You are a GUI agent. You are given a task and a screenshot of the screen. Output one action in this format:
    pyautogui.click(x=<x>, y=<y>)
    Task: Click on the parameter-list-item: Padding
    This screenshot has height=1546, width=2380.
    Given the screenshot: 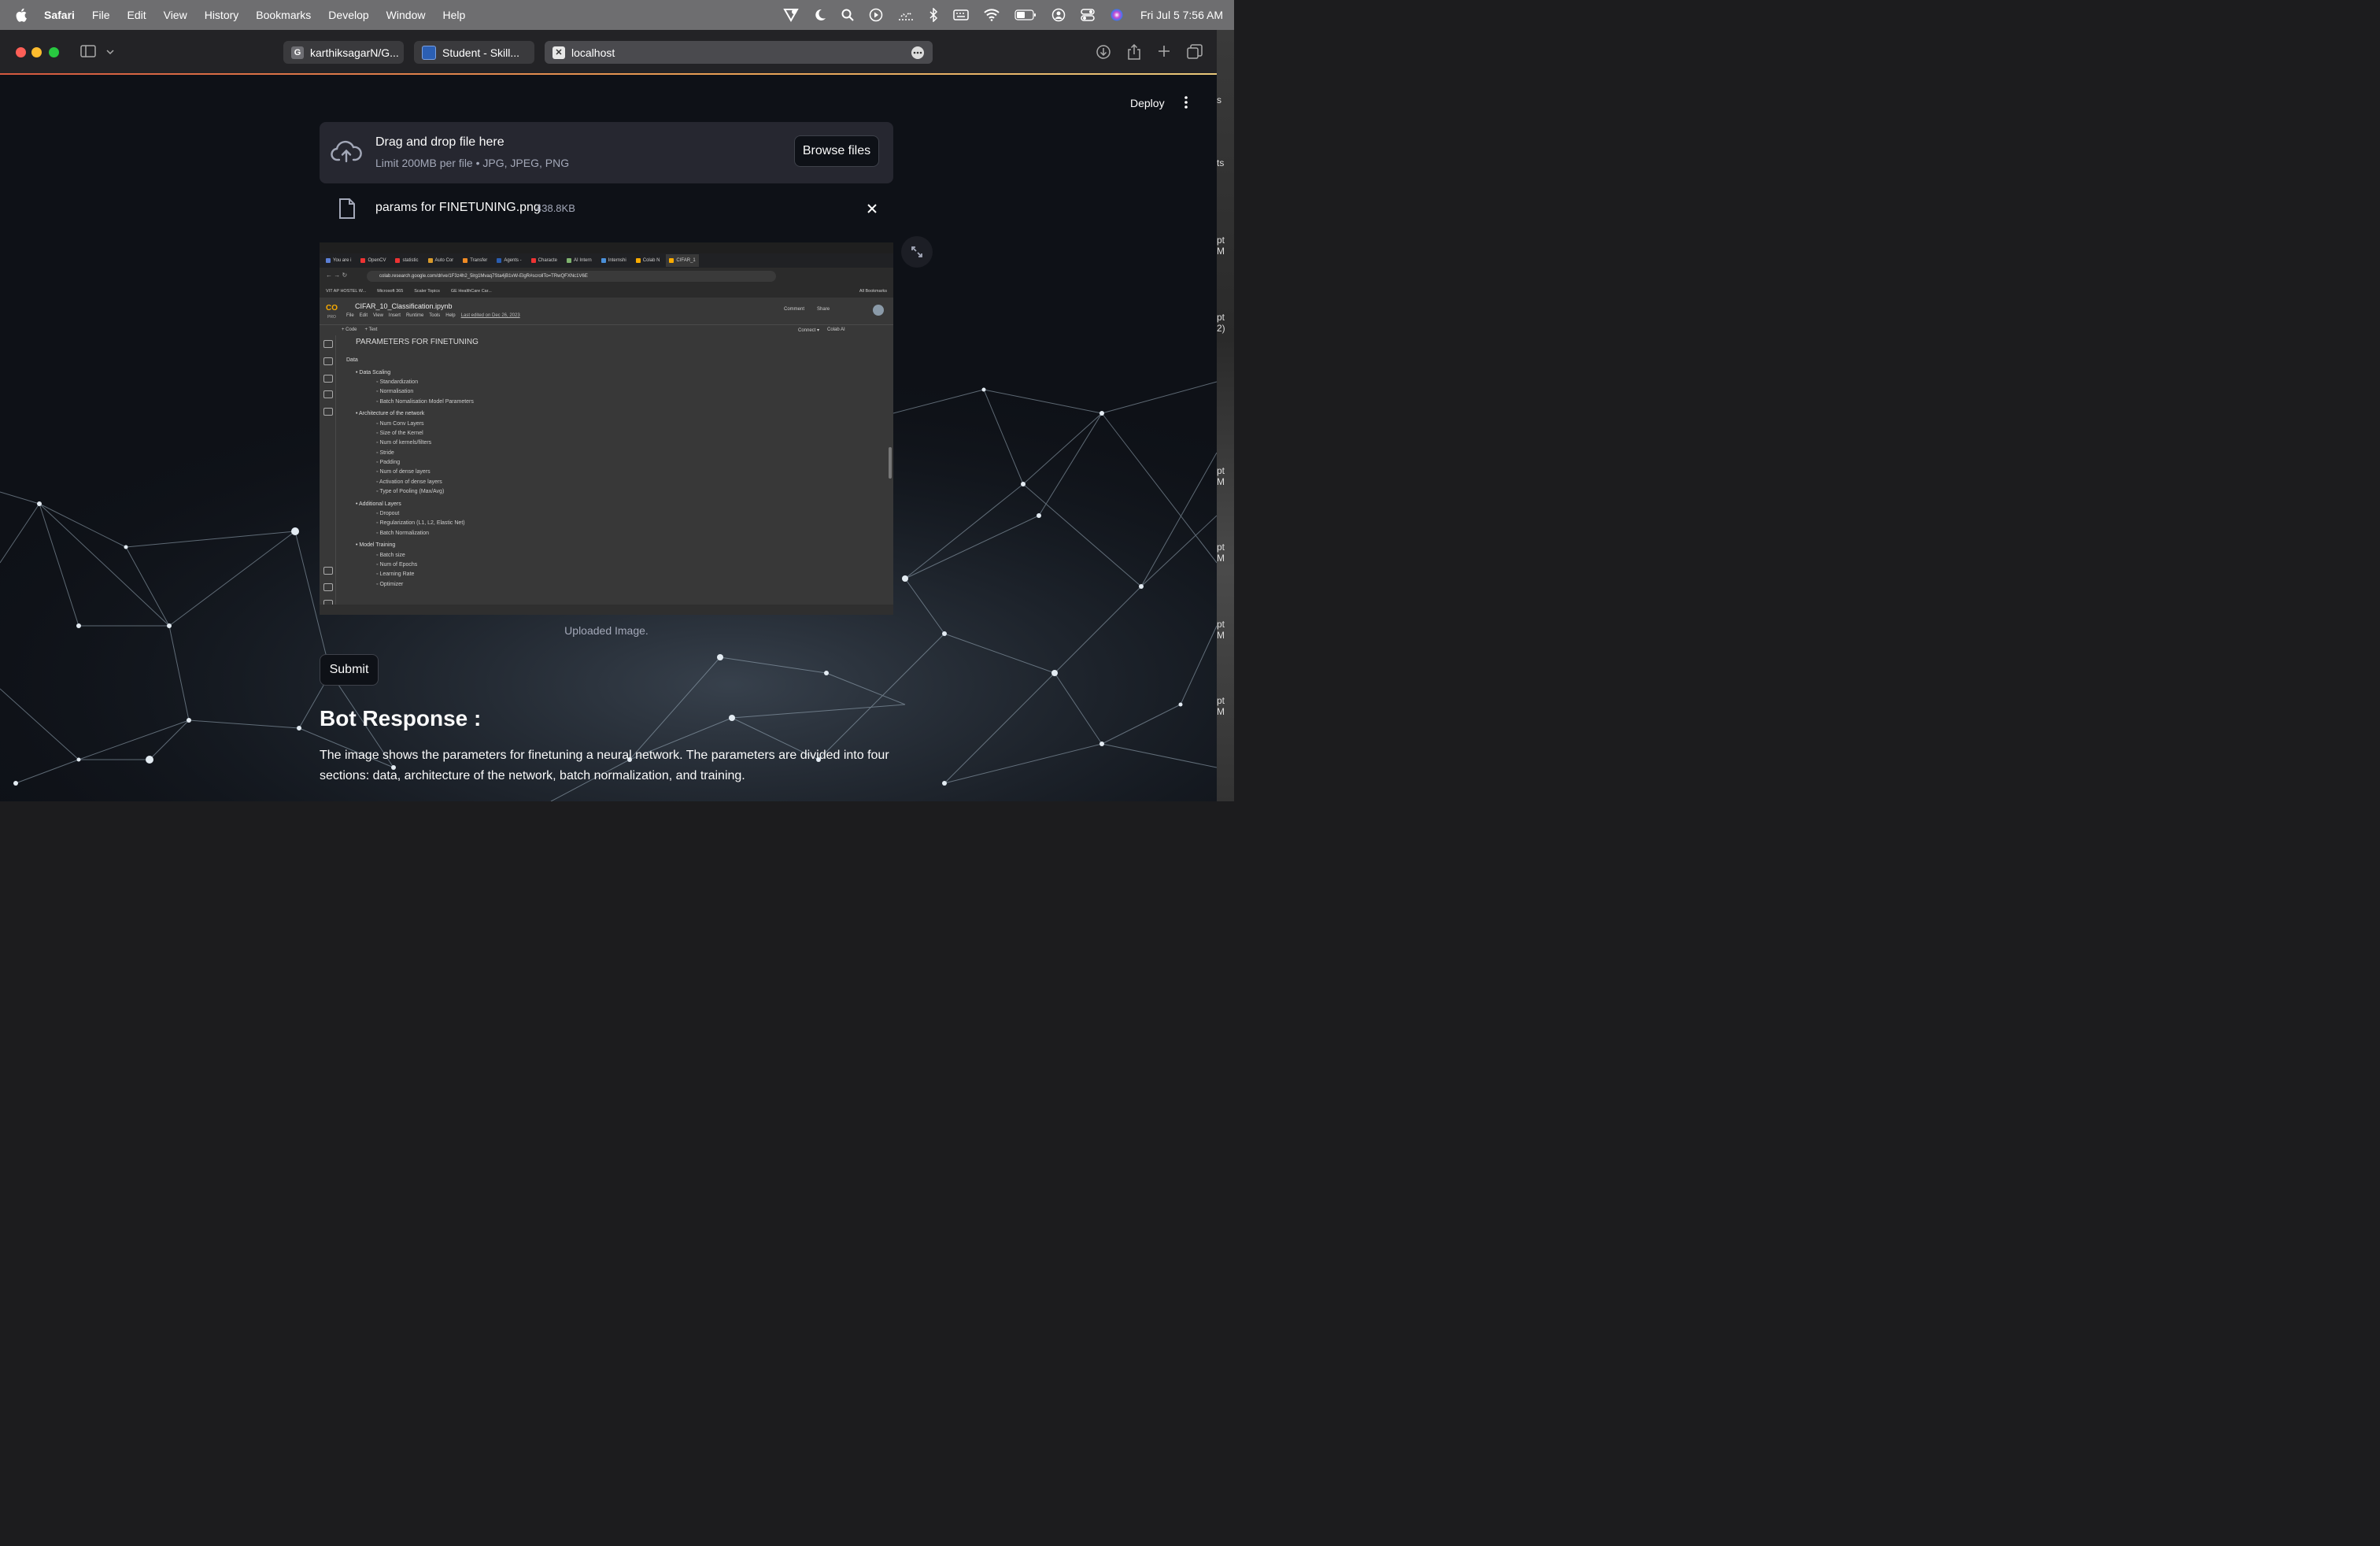 What is the action you would take?
    pyautogui.click(x=410, y=463)
    